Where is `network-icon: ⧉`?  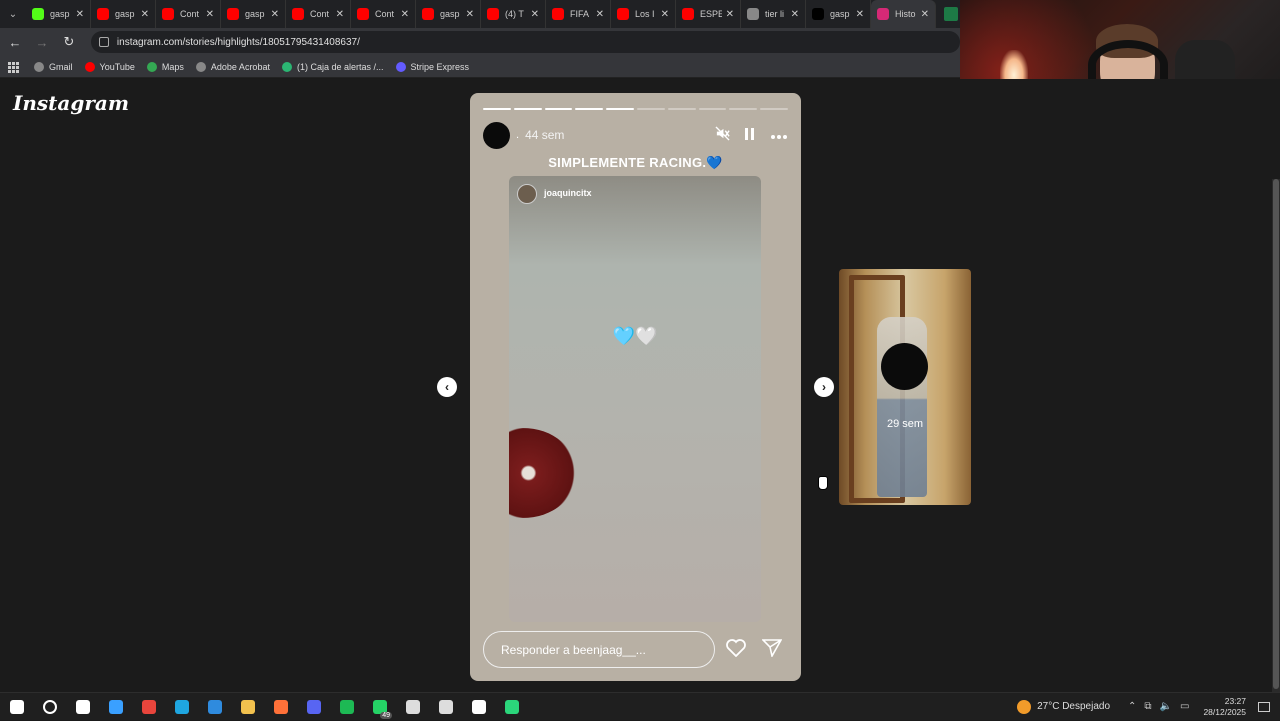
network-icon: ⧉ is located at coordinates (1147, 706).